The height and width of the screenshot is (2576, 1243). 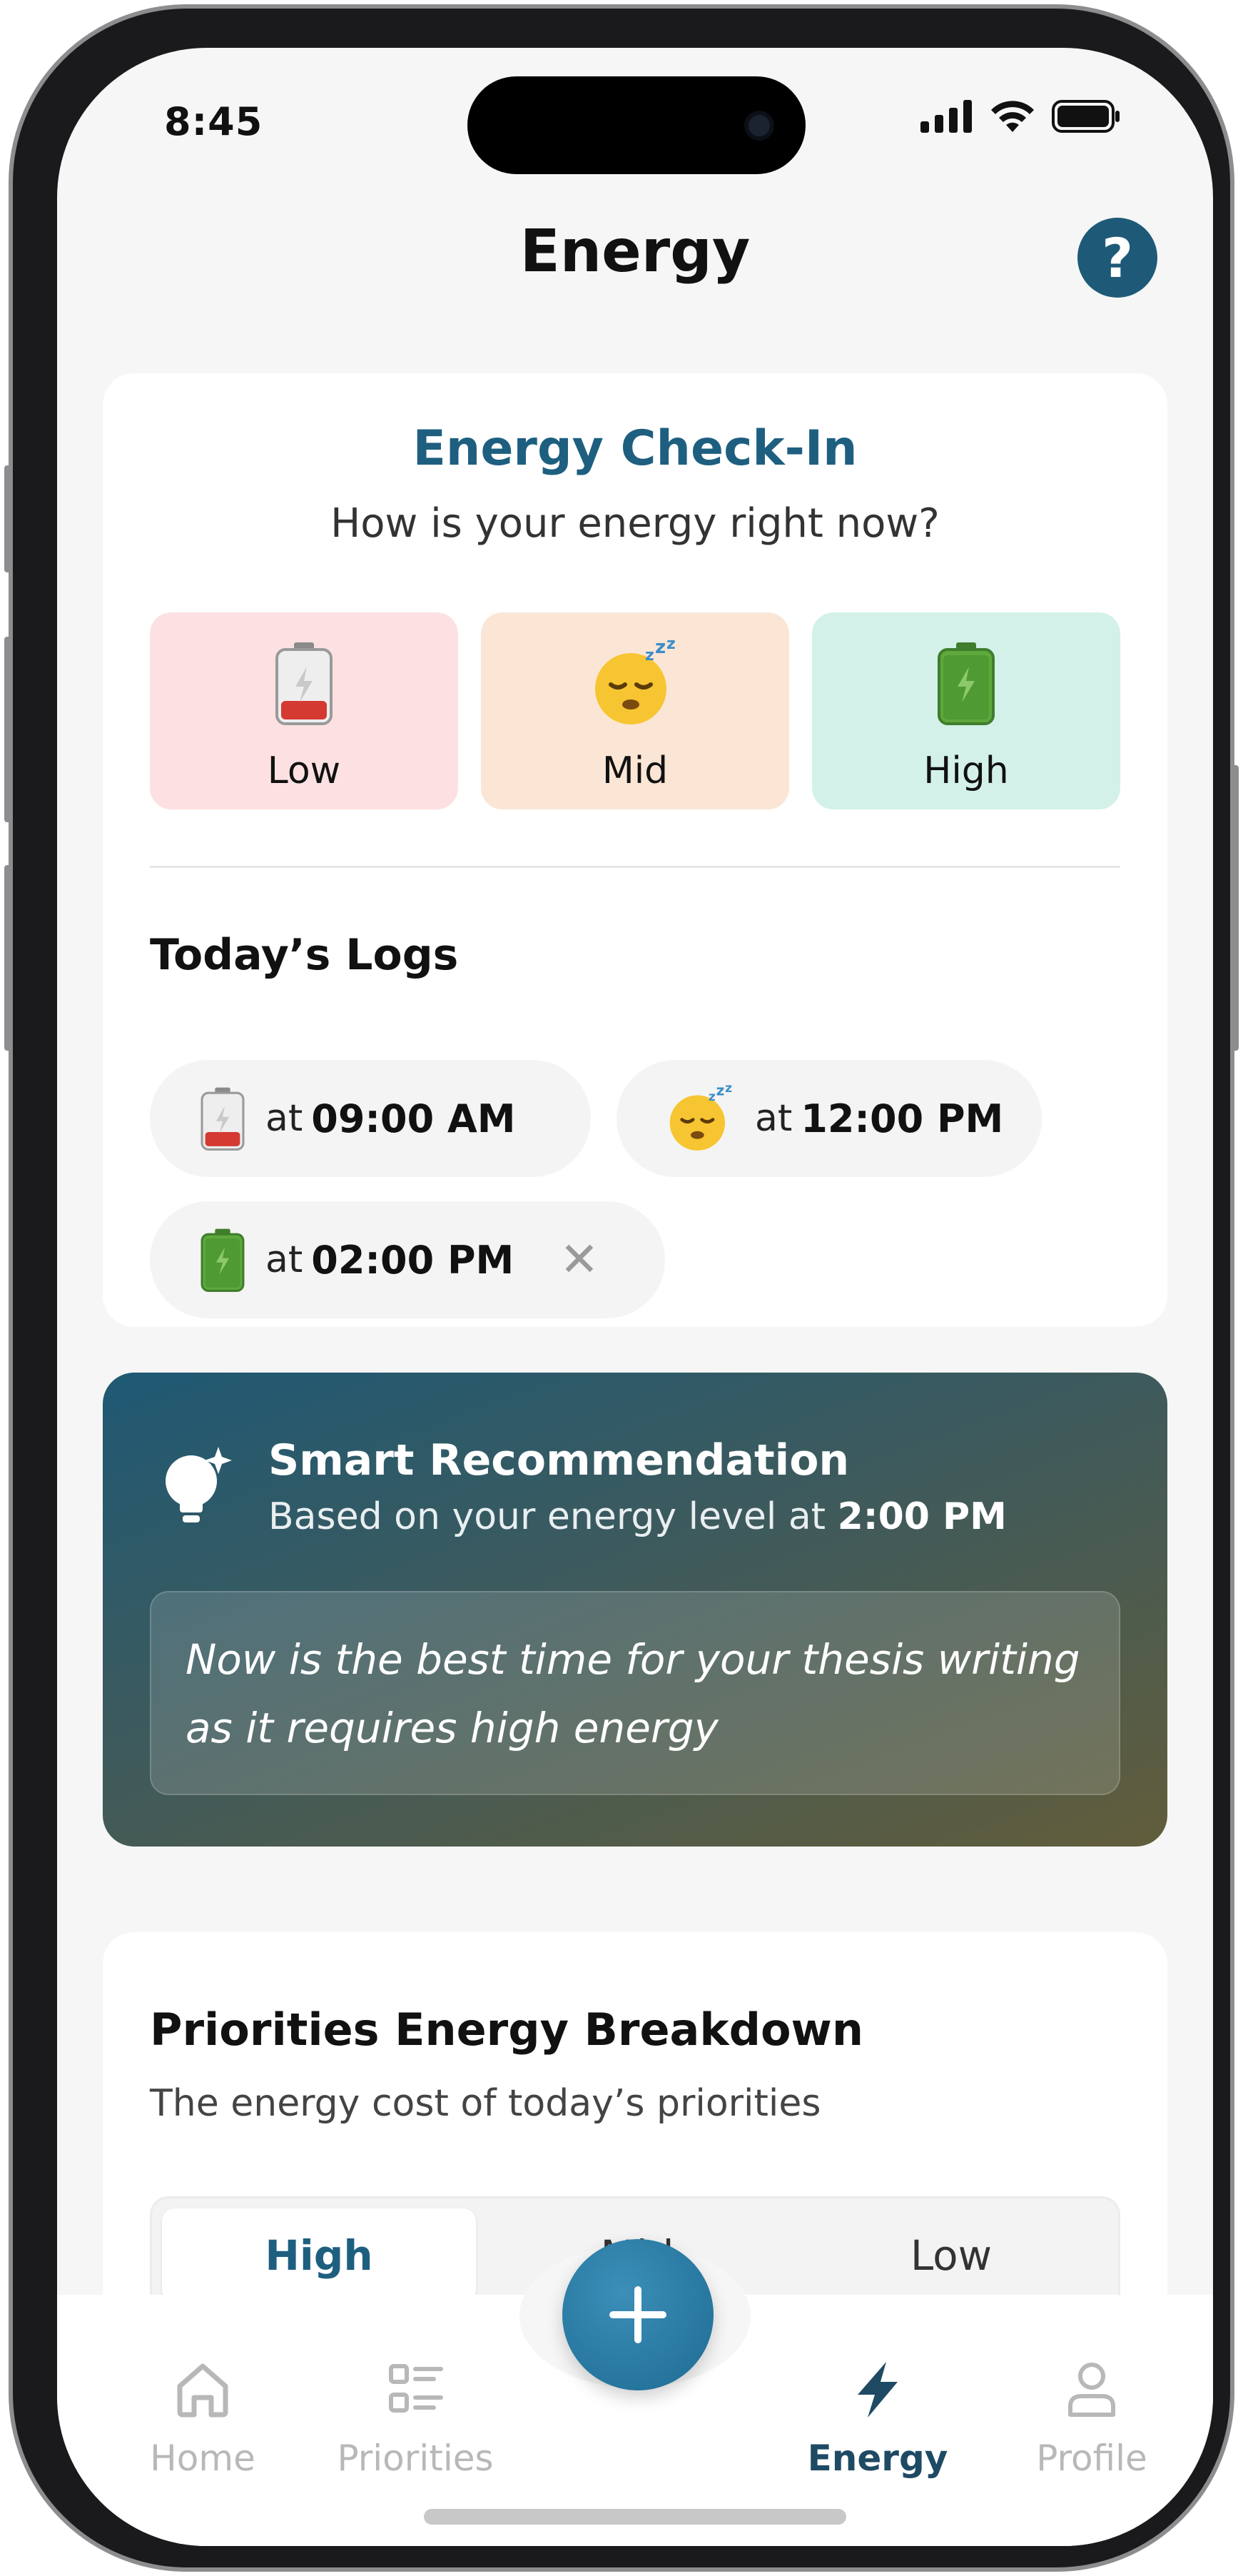 I want to click on tab-energy-label: Energy, so click(x=877, y=2458).